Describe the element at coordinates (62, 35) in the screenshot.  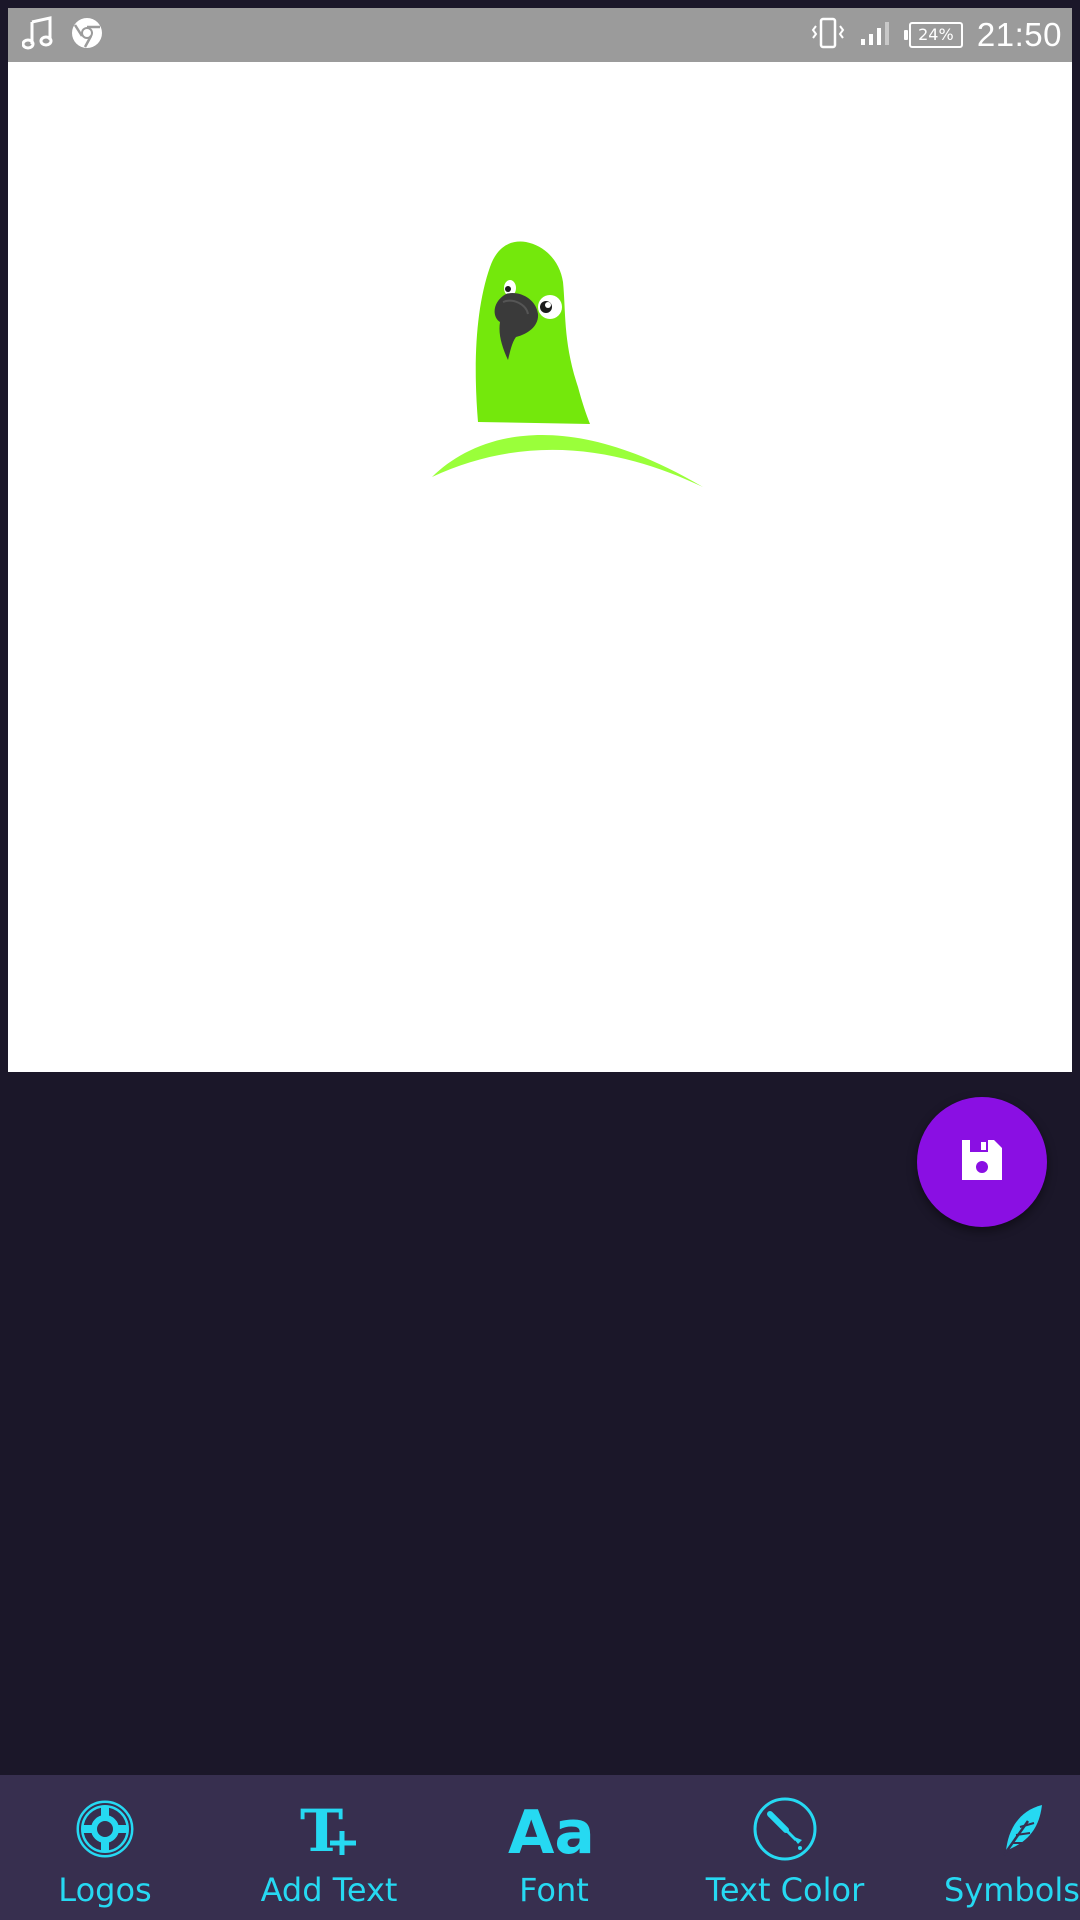
I see `status-left-icons` at that location.